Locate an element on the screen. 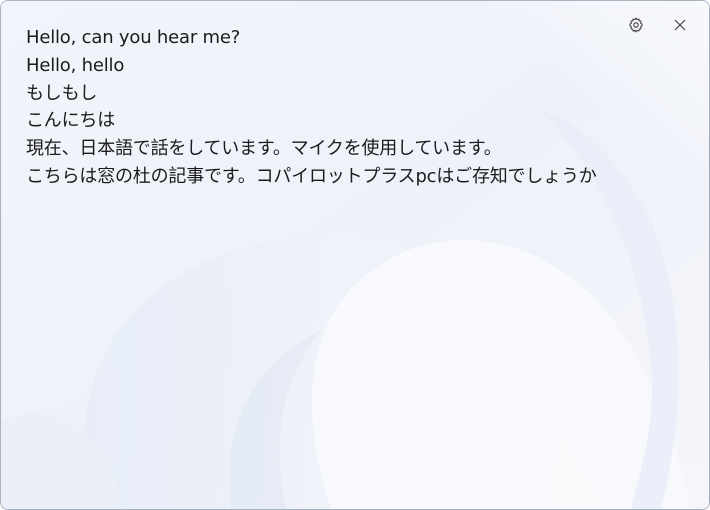 Image resolution: width=710 pixels, height=510 pixels. close-icon is located at coordinates (680, 25).